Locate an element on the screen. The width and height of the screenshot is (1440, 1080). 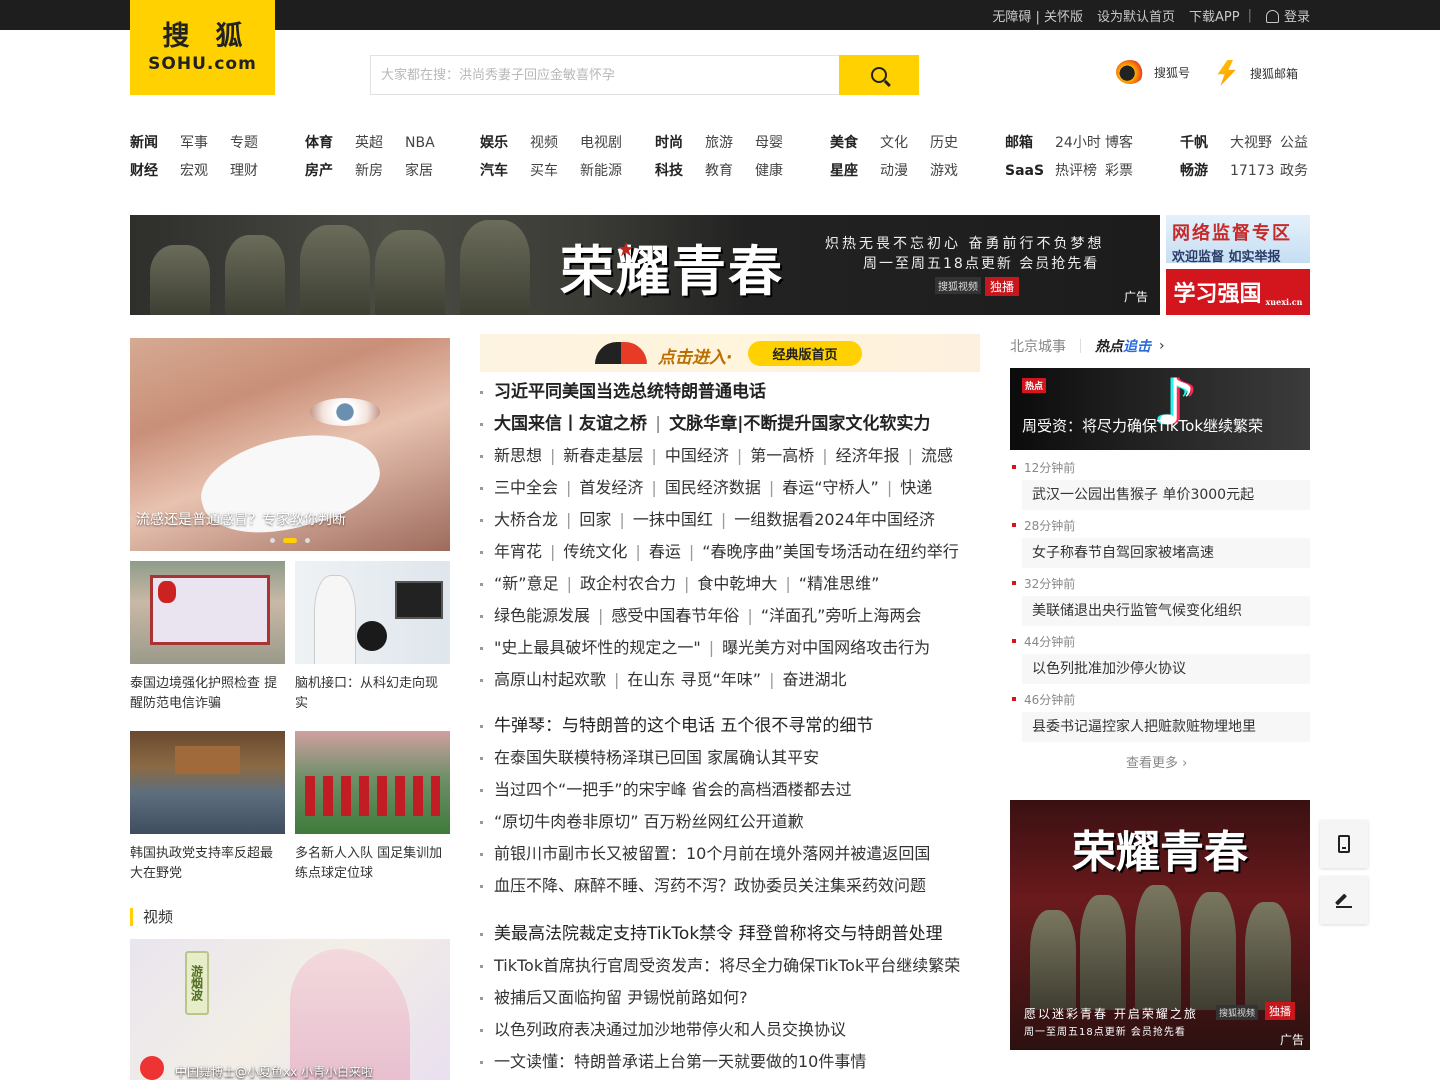
chevron-right-icon: › is located at coordinates (1162, 346).